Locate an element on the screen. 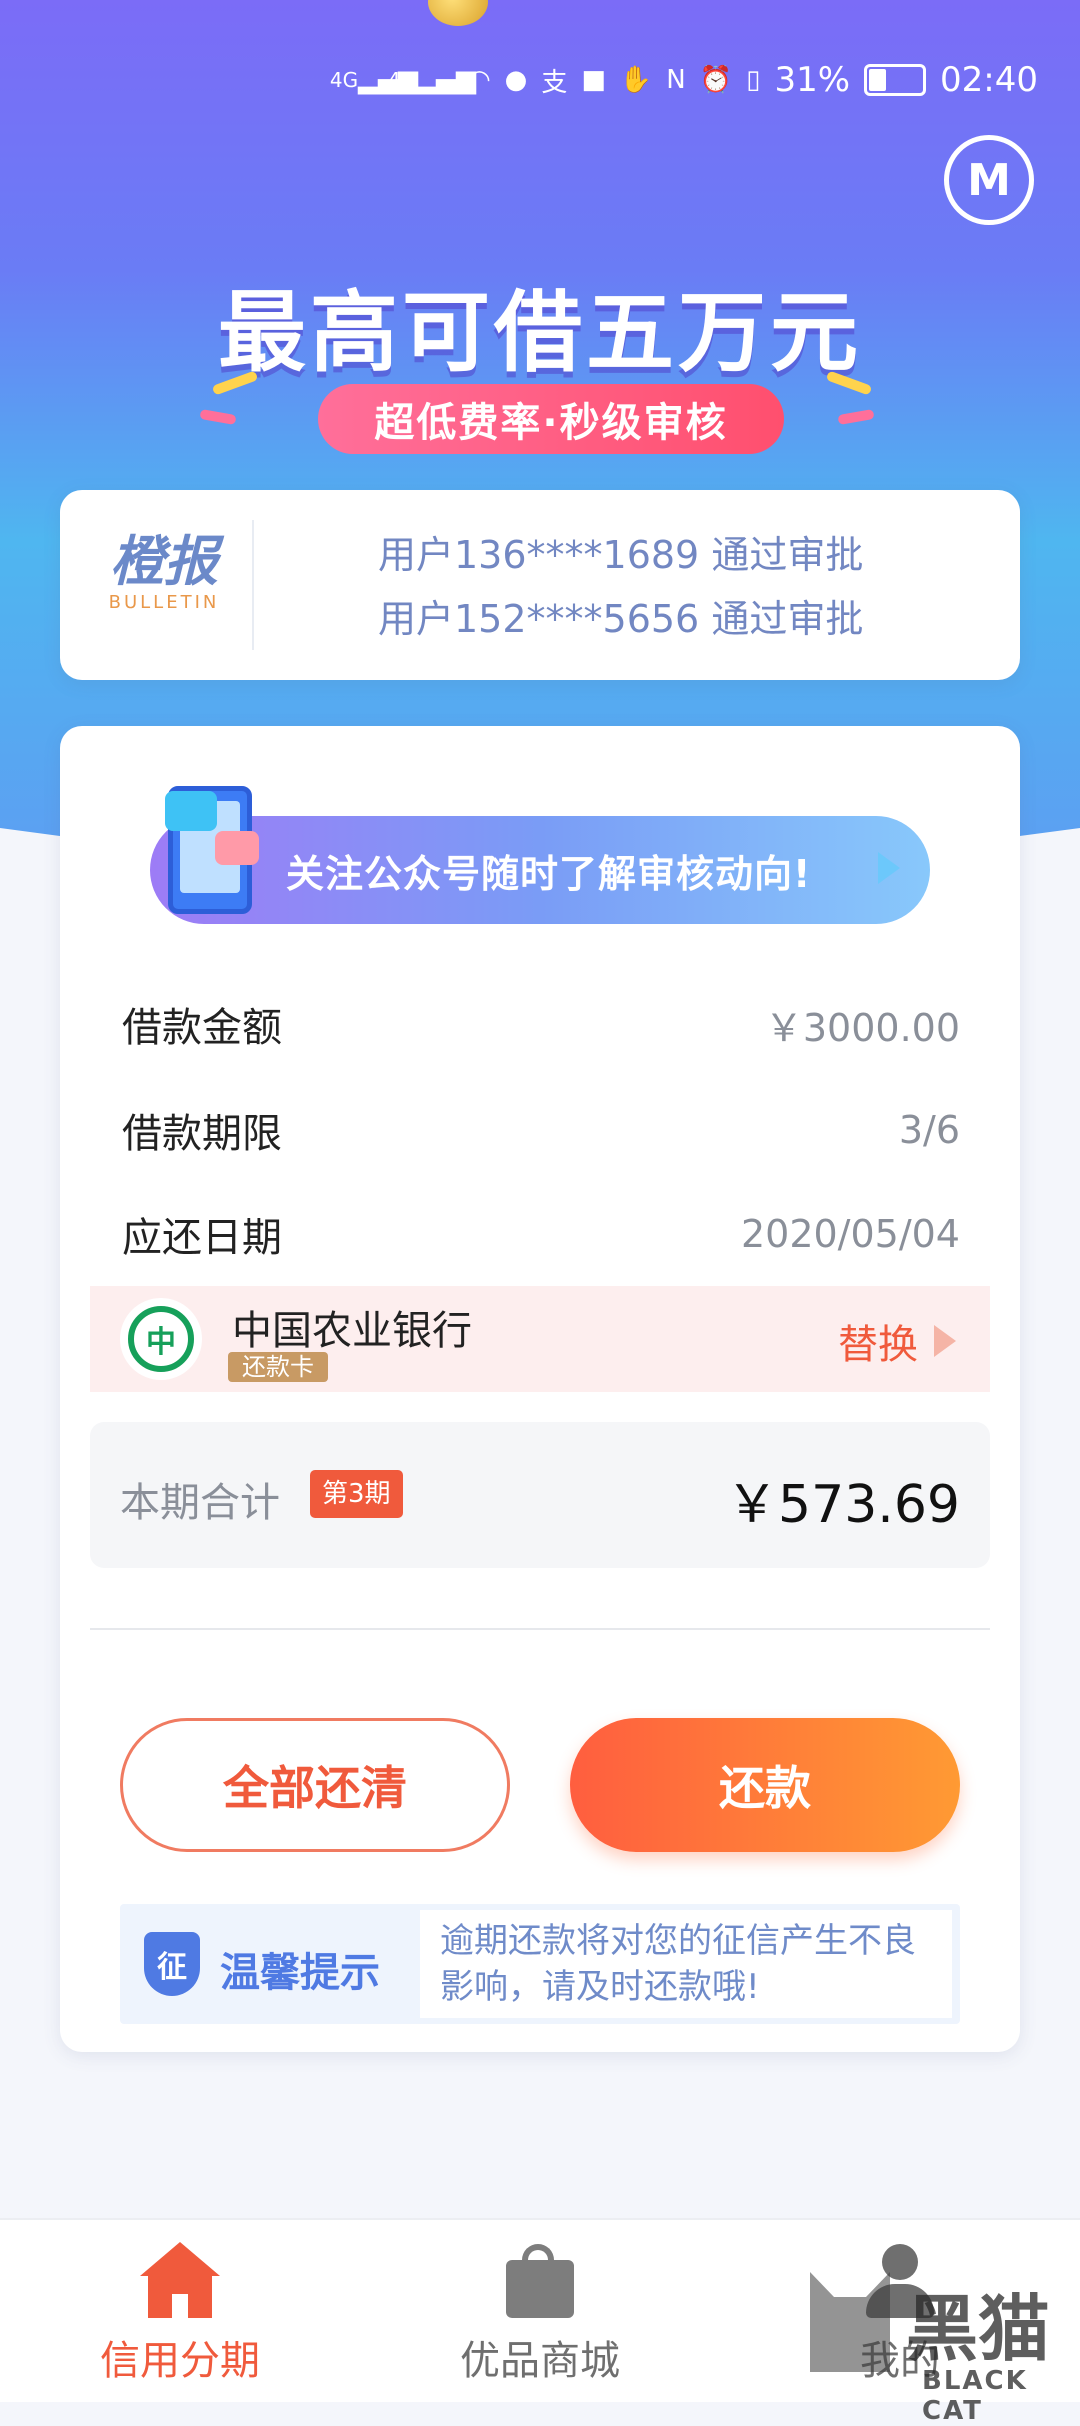  tab-label: 优品商城 is located at coordinates (540, 2361).